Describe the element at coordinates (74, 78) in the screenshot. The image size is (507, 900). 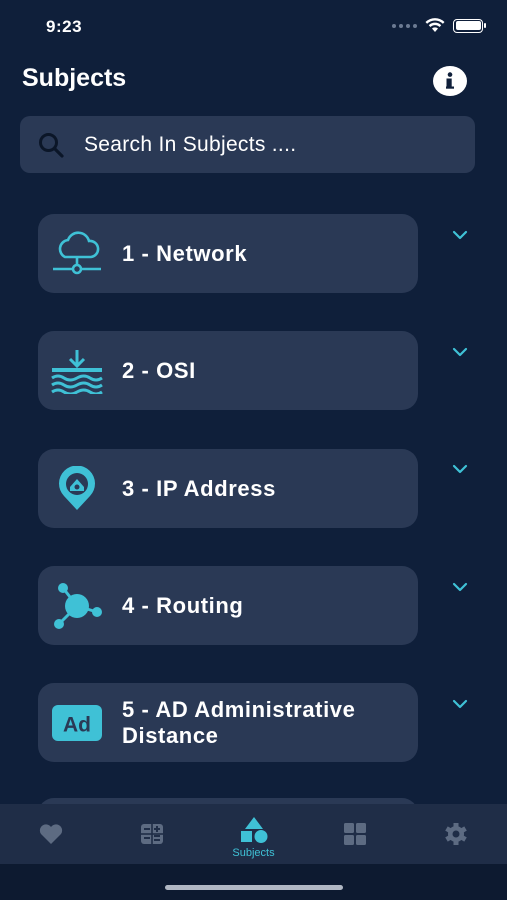
I see `page-title: Subjects` at that location.